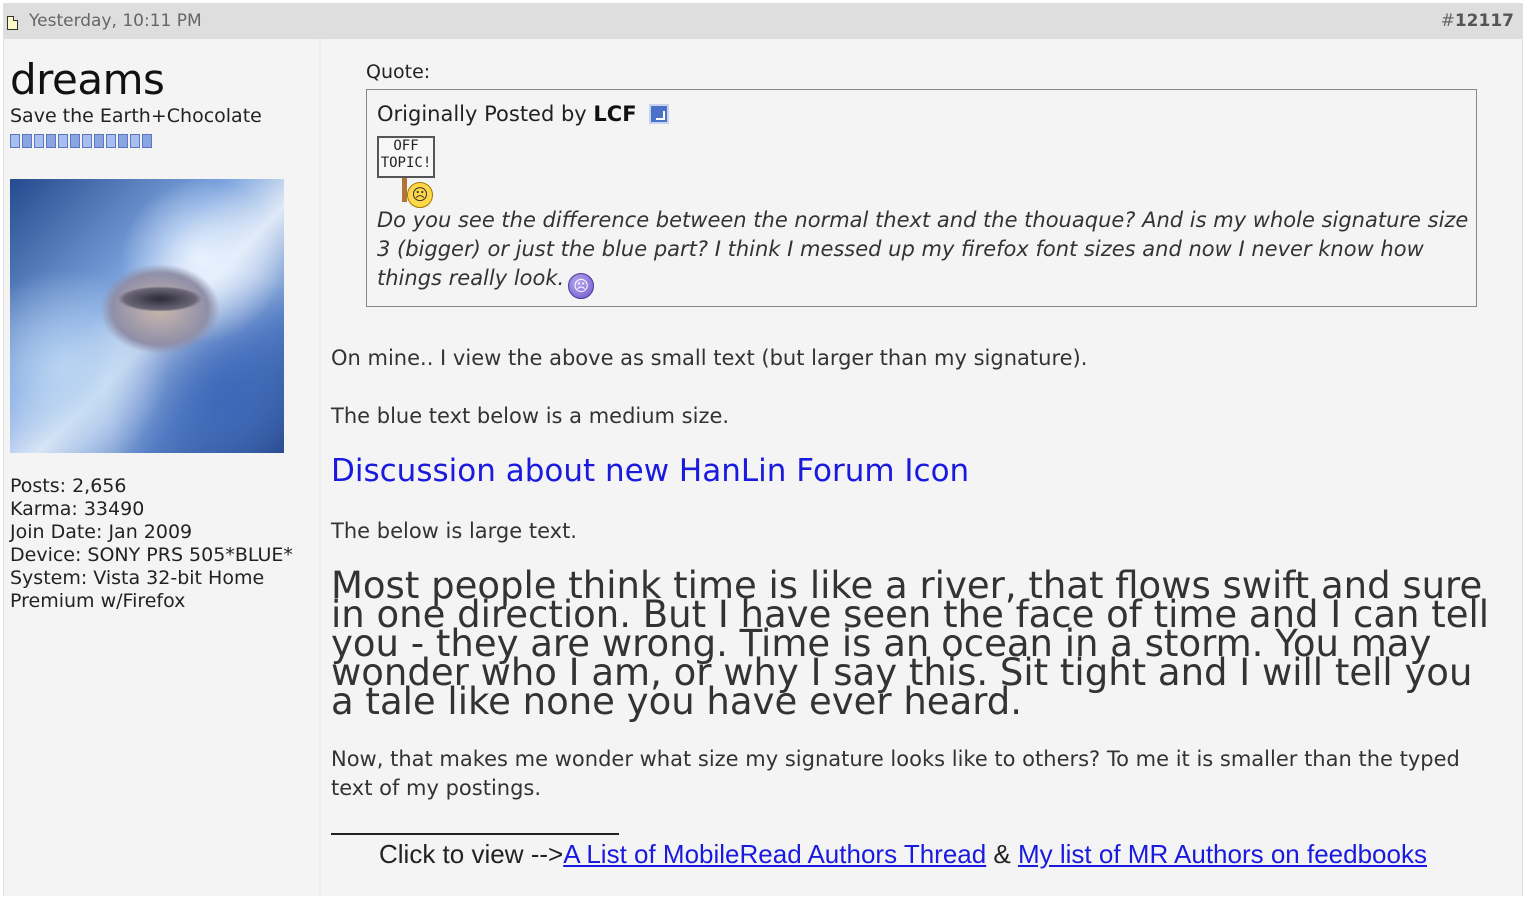  Describe the element at coordinates (1222, 854) in the screenshot. I see `feedbooks-link: My list of MR Authors on feedbooks` at that location.